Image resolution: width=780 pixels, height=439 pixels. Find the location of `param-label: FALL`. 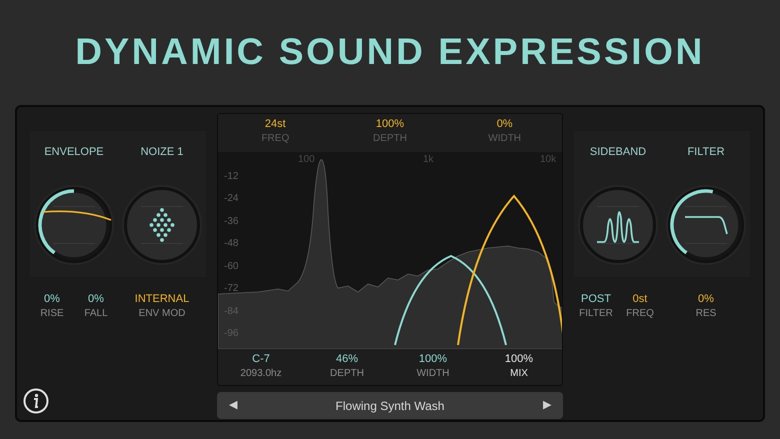

param-label: FALL is located at coordinates (96, 314).